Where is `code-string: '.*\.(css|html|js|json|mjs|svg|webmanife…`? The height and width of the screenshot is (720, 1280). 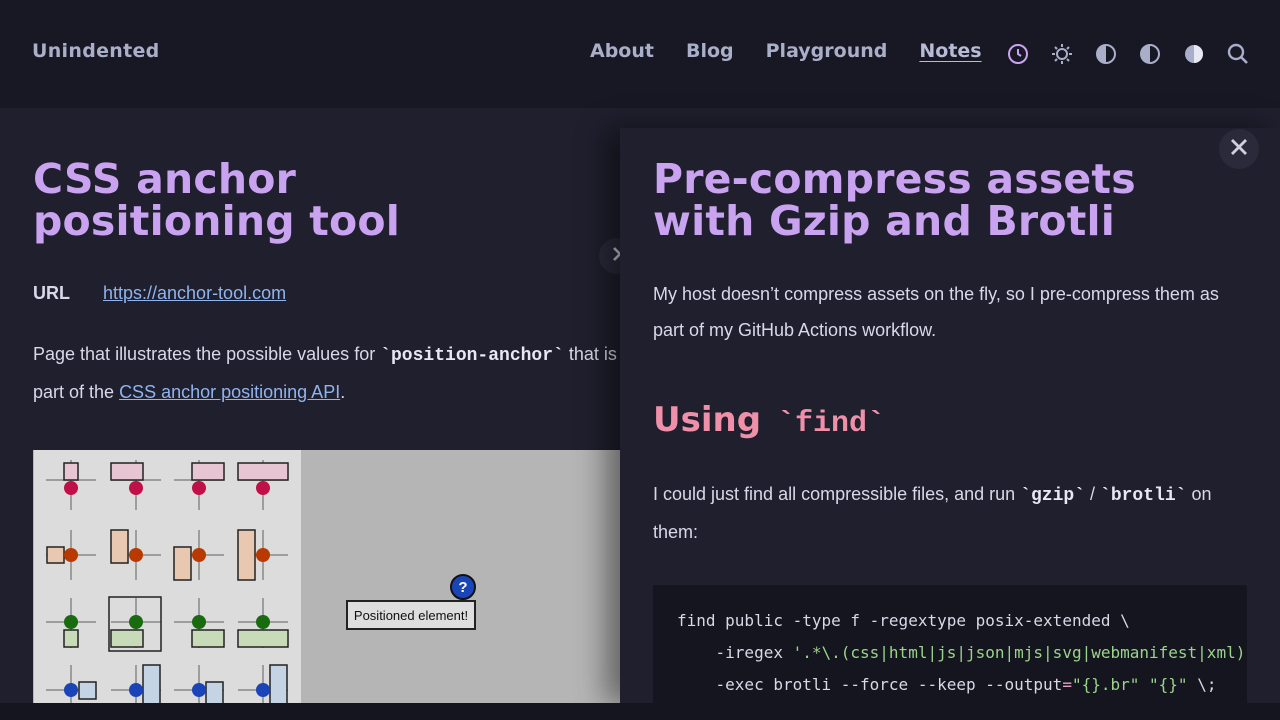 code-string: '.*\.(css|html|js|json|mjs|svg|webmanife… is located at coordinates (1019, 652).